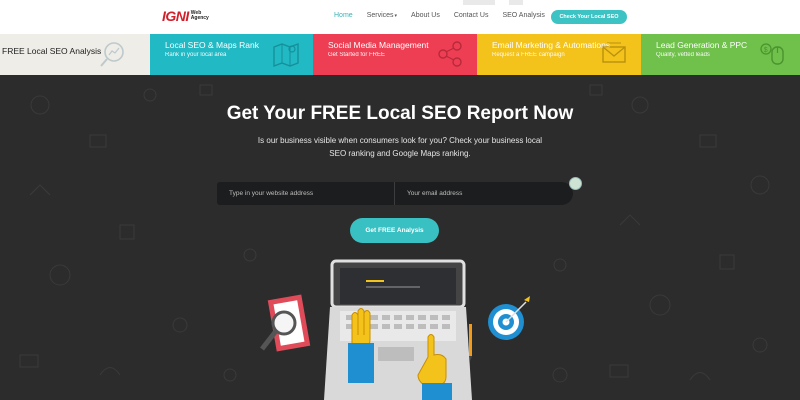  What do you see at coordinates (398, 329) in the screenshot?
I see `laptop-illustration` at bounding box center [398, 329].